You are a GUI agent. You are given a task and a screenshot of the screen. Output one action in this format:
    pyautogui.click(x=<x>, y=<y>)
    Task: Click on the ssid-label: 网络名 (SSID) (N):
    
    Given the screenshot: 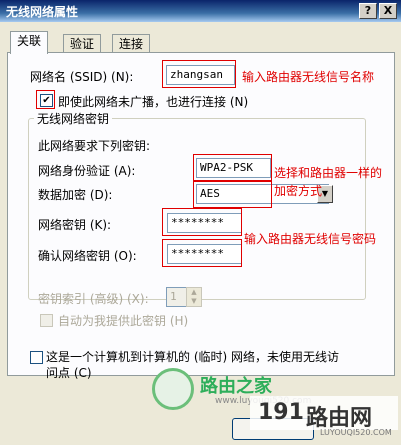 What is the action you would take?
    pyautogui.click(x=82, y=77)
    